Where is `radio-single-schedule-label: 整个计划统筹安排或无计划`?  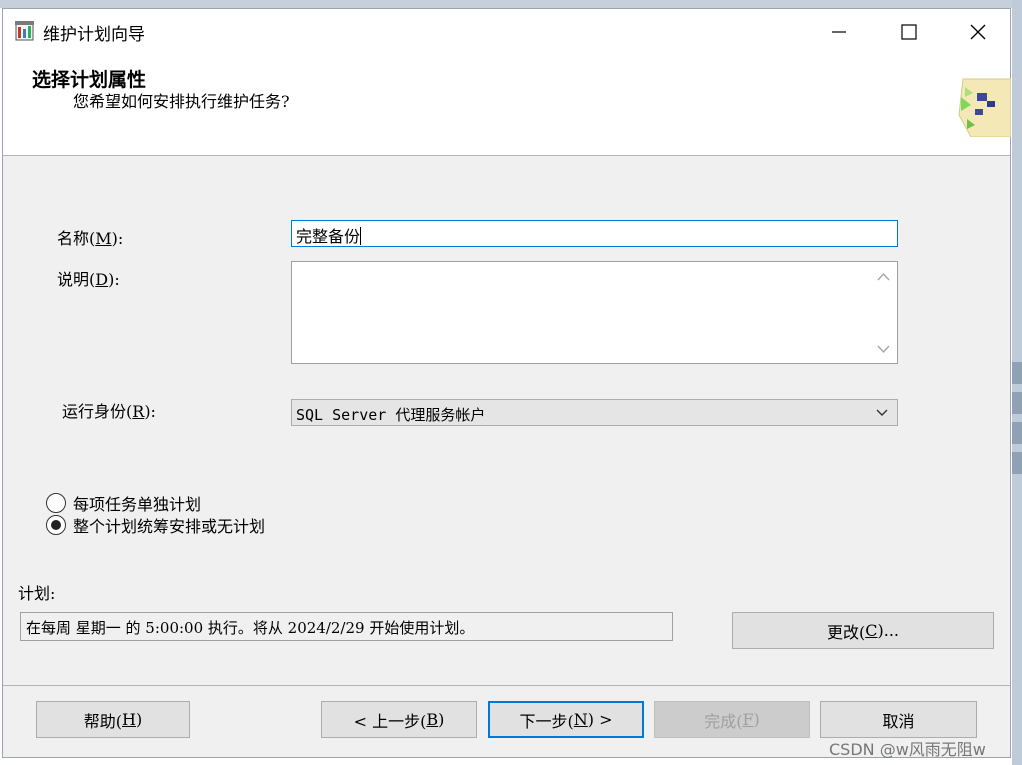 radio-single-schedule-label: 整个计划统筹安排或无计划 is located at coordinates (169, 526).